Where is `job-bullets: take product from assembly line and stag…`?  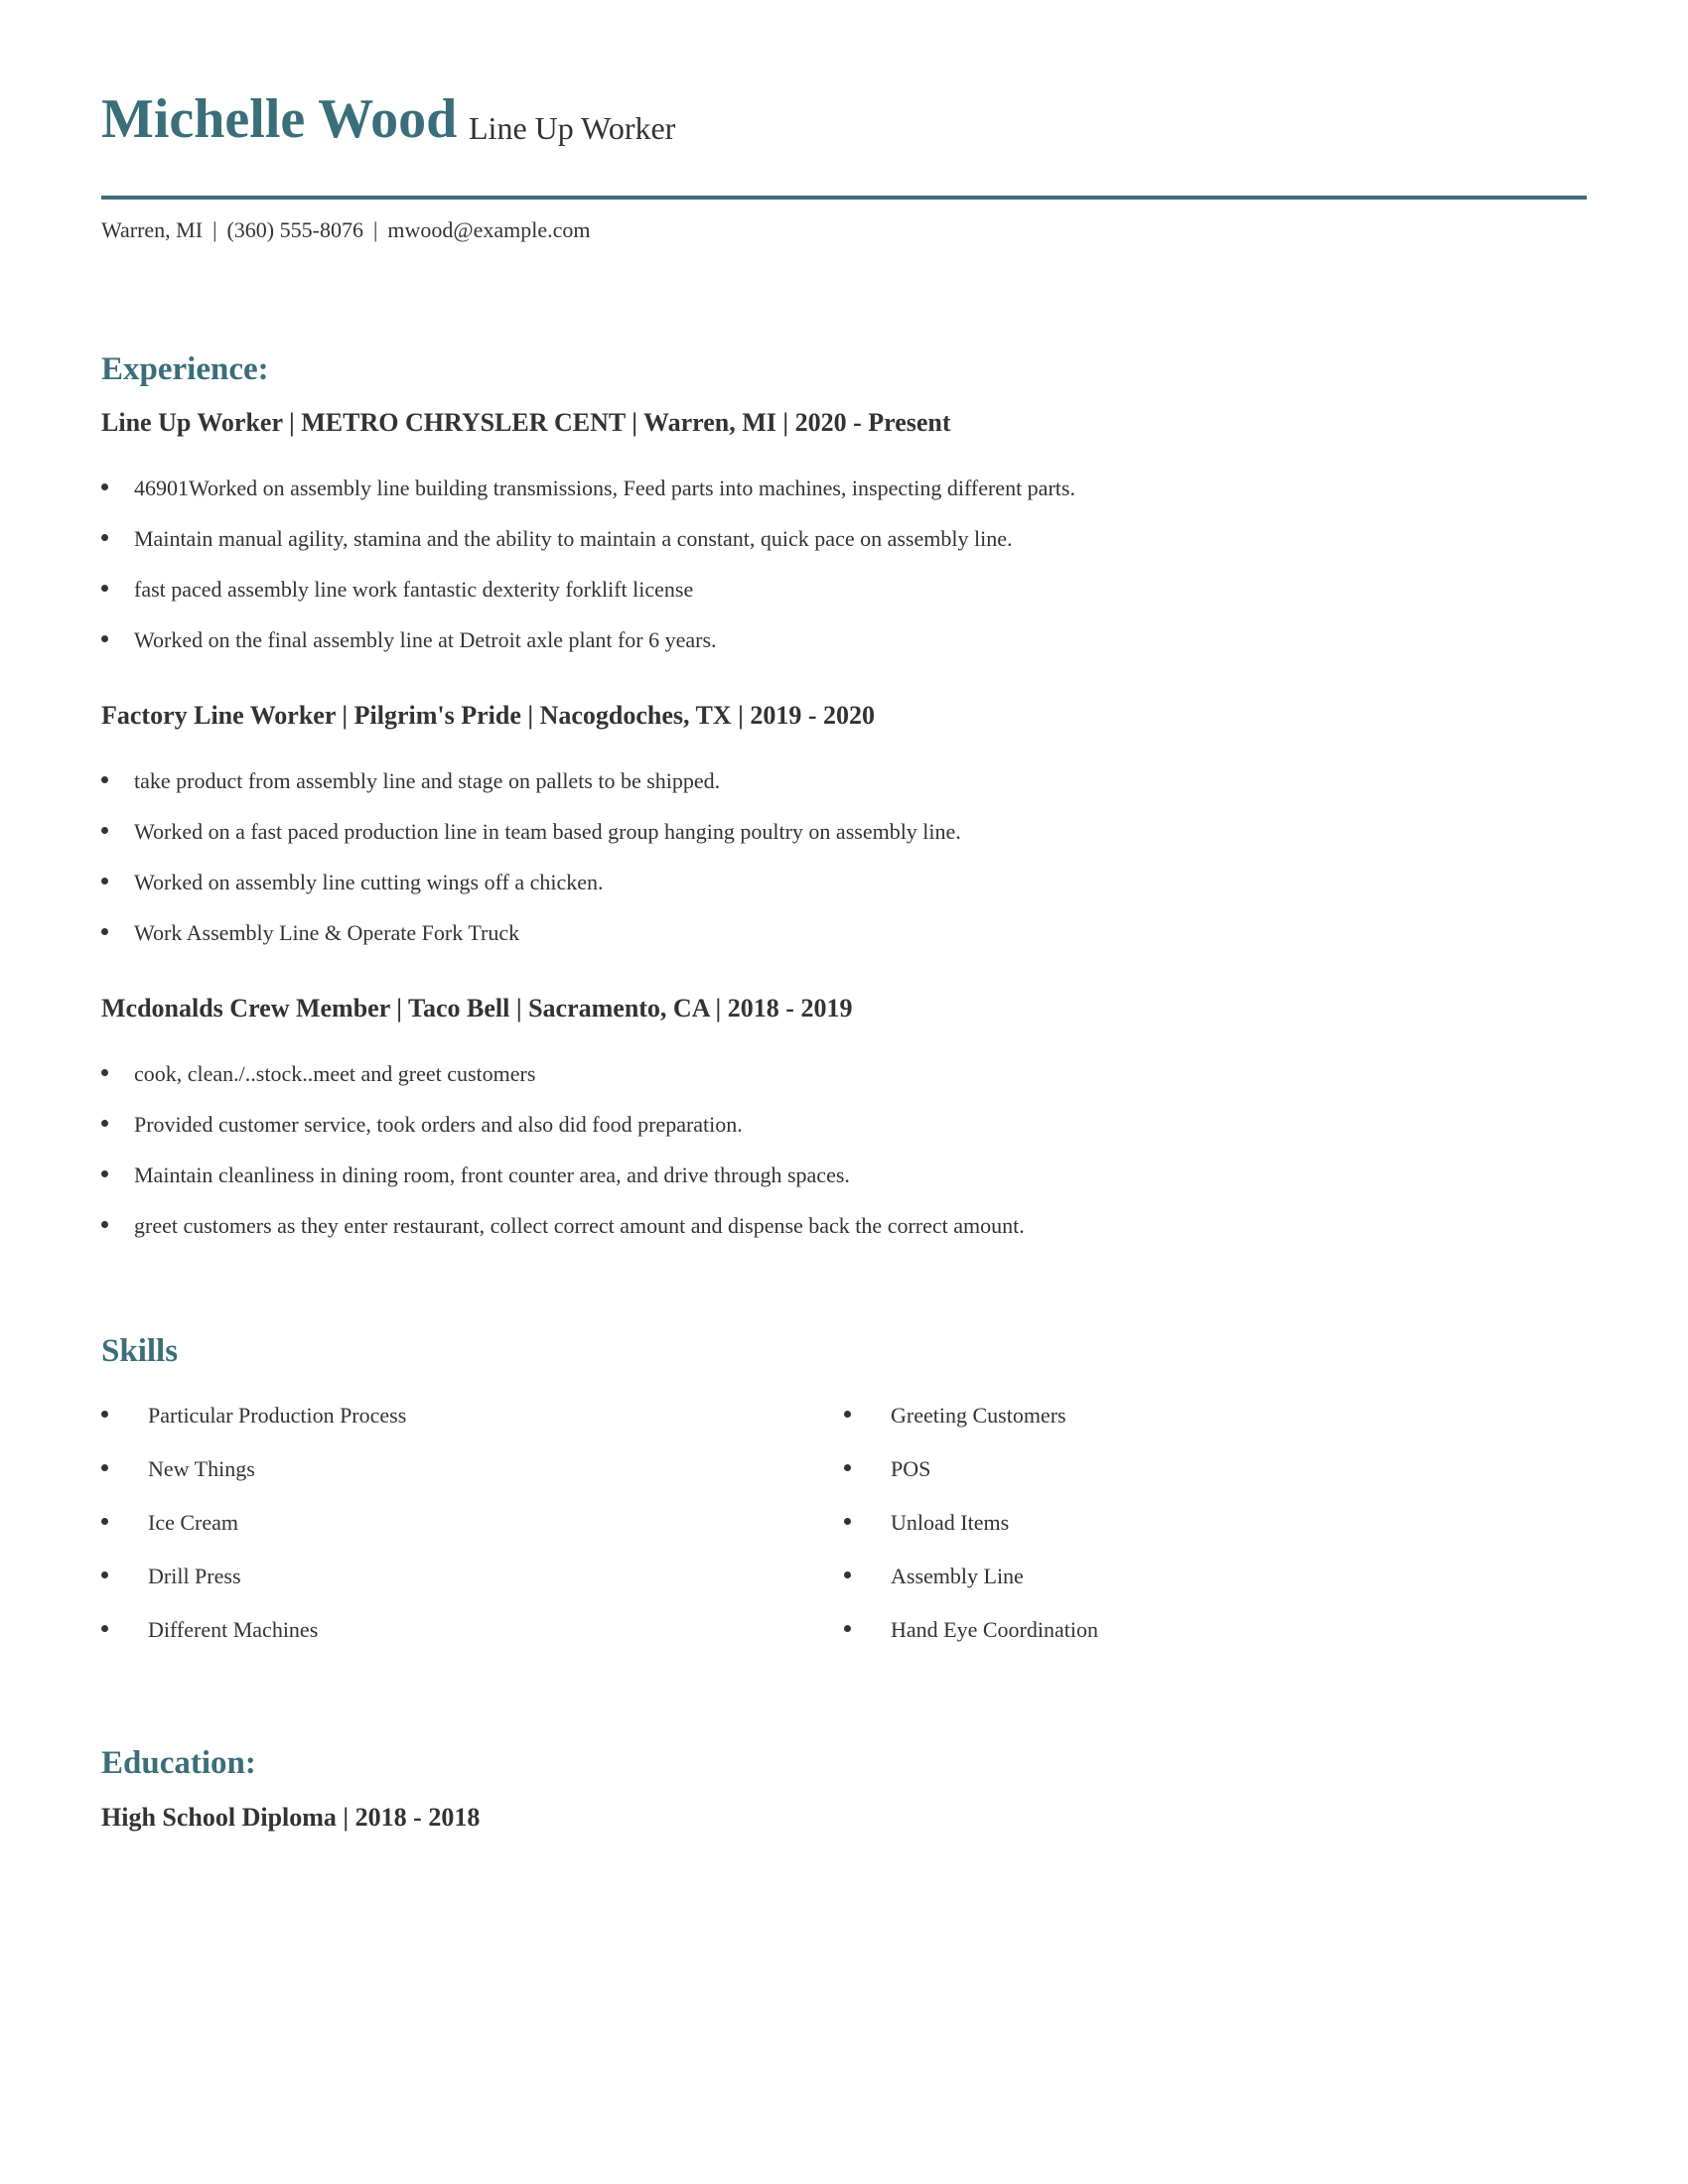 job-bullets: take product from assembly line and stag… is located at coordinates (531, 871).